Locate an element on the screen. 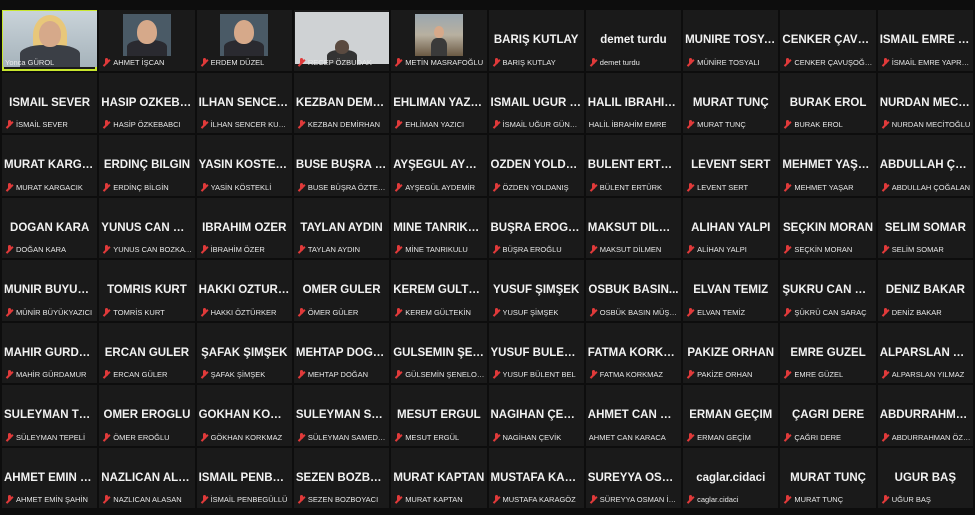 The height and width of the screenshot is (515, 975). participant-tile: BÜŞRA EROĞLU BÜŞRA EROĞLU is located at coordinates (536, 227).